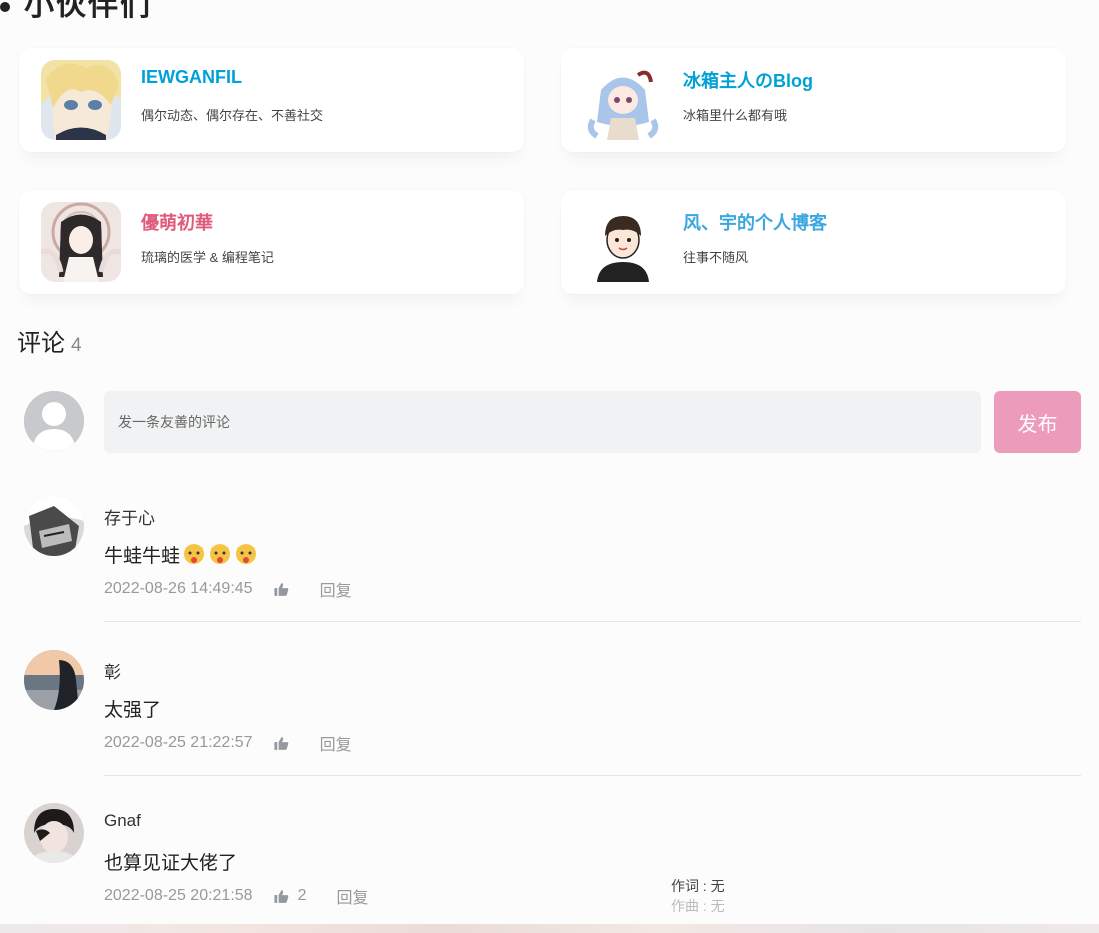 The height and width of the screenshot is (933, 1099). What do you see at coordinates (623, 242) in the screenshot?
I see `cartoon-boy-avatar-icon` at bounding box center [623, 242].